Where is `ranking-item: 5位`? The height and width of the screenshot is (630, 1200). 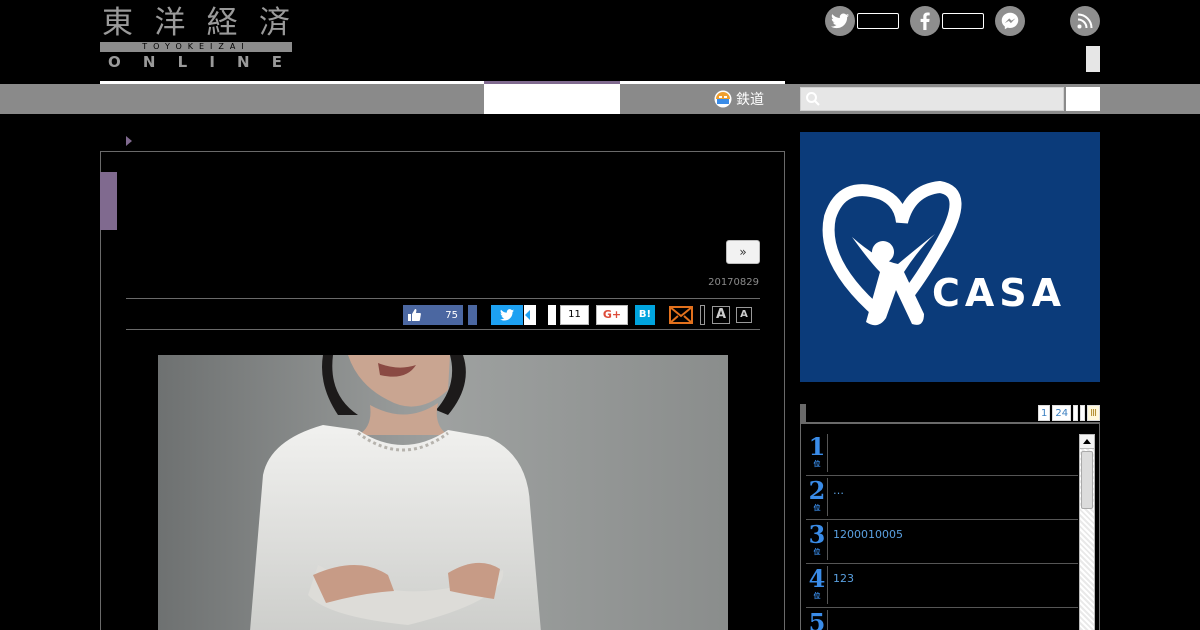
ranking-item: 5位 is located at coordinates (942, 619).